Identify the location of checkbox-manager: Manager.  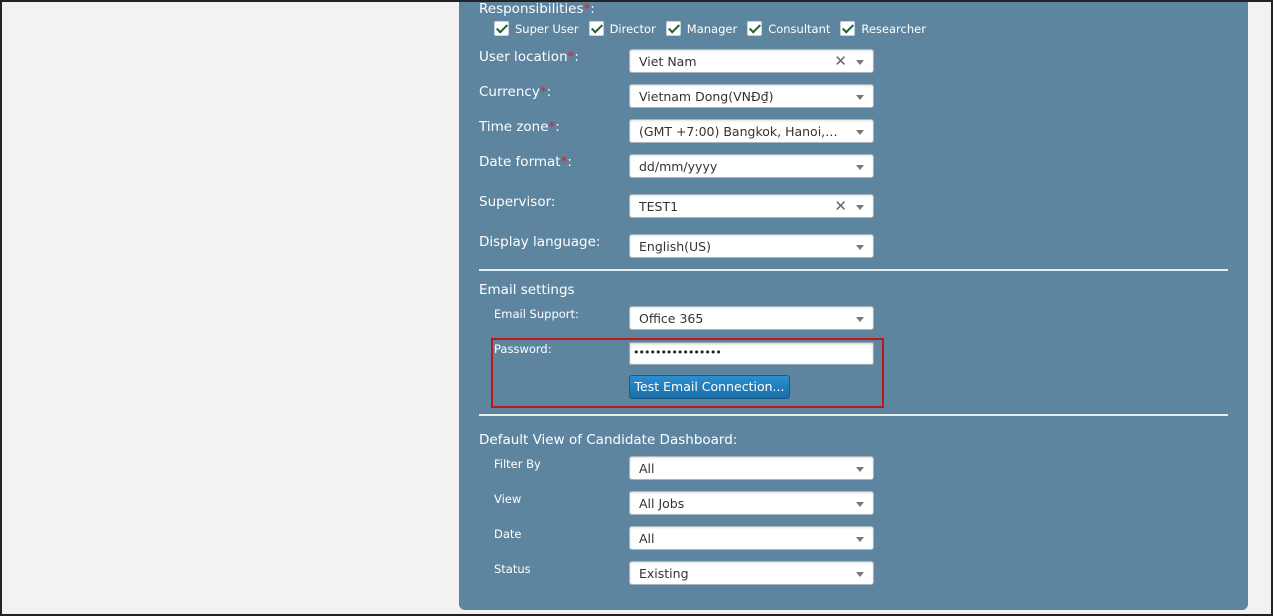
(701, 28).